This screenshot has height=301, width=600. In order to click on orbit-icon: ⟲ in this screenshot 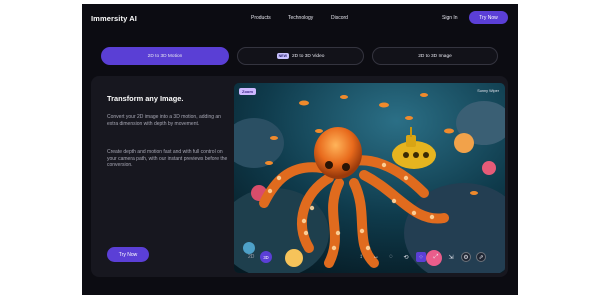, I will do `click(406, 257)`.